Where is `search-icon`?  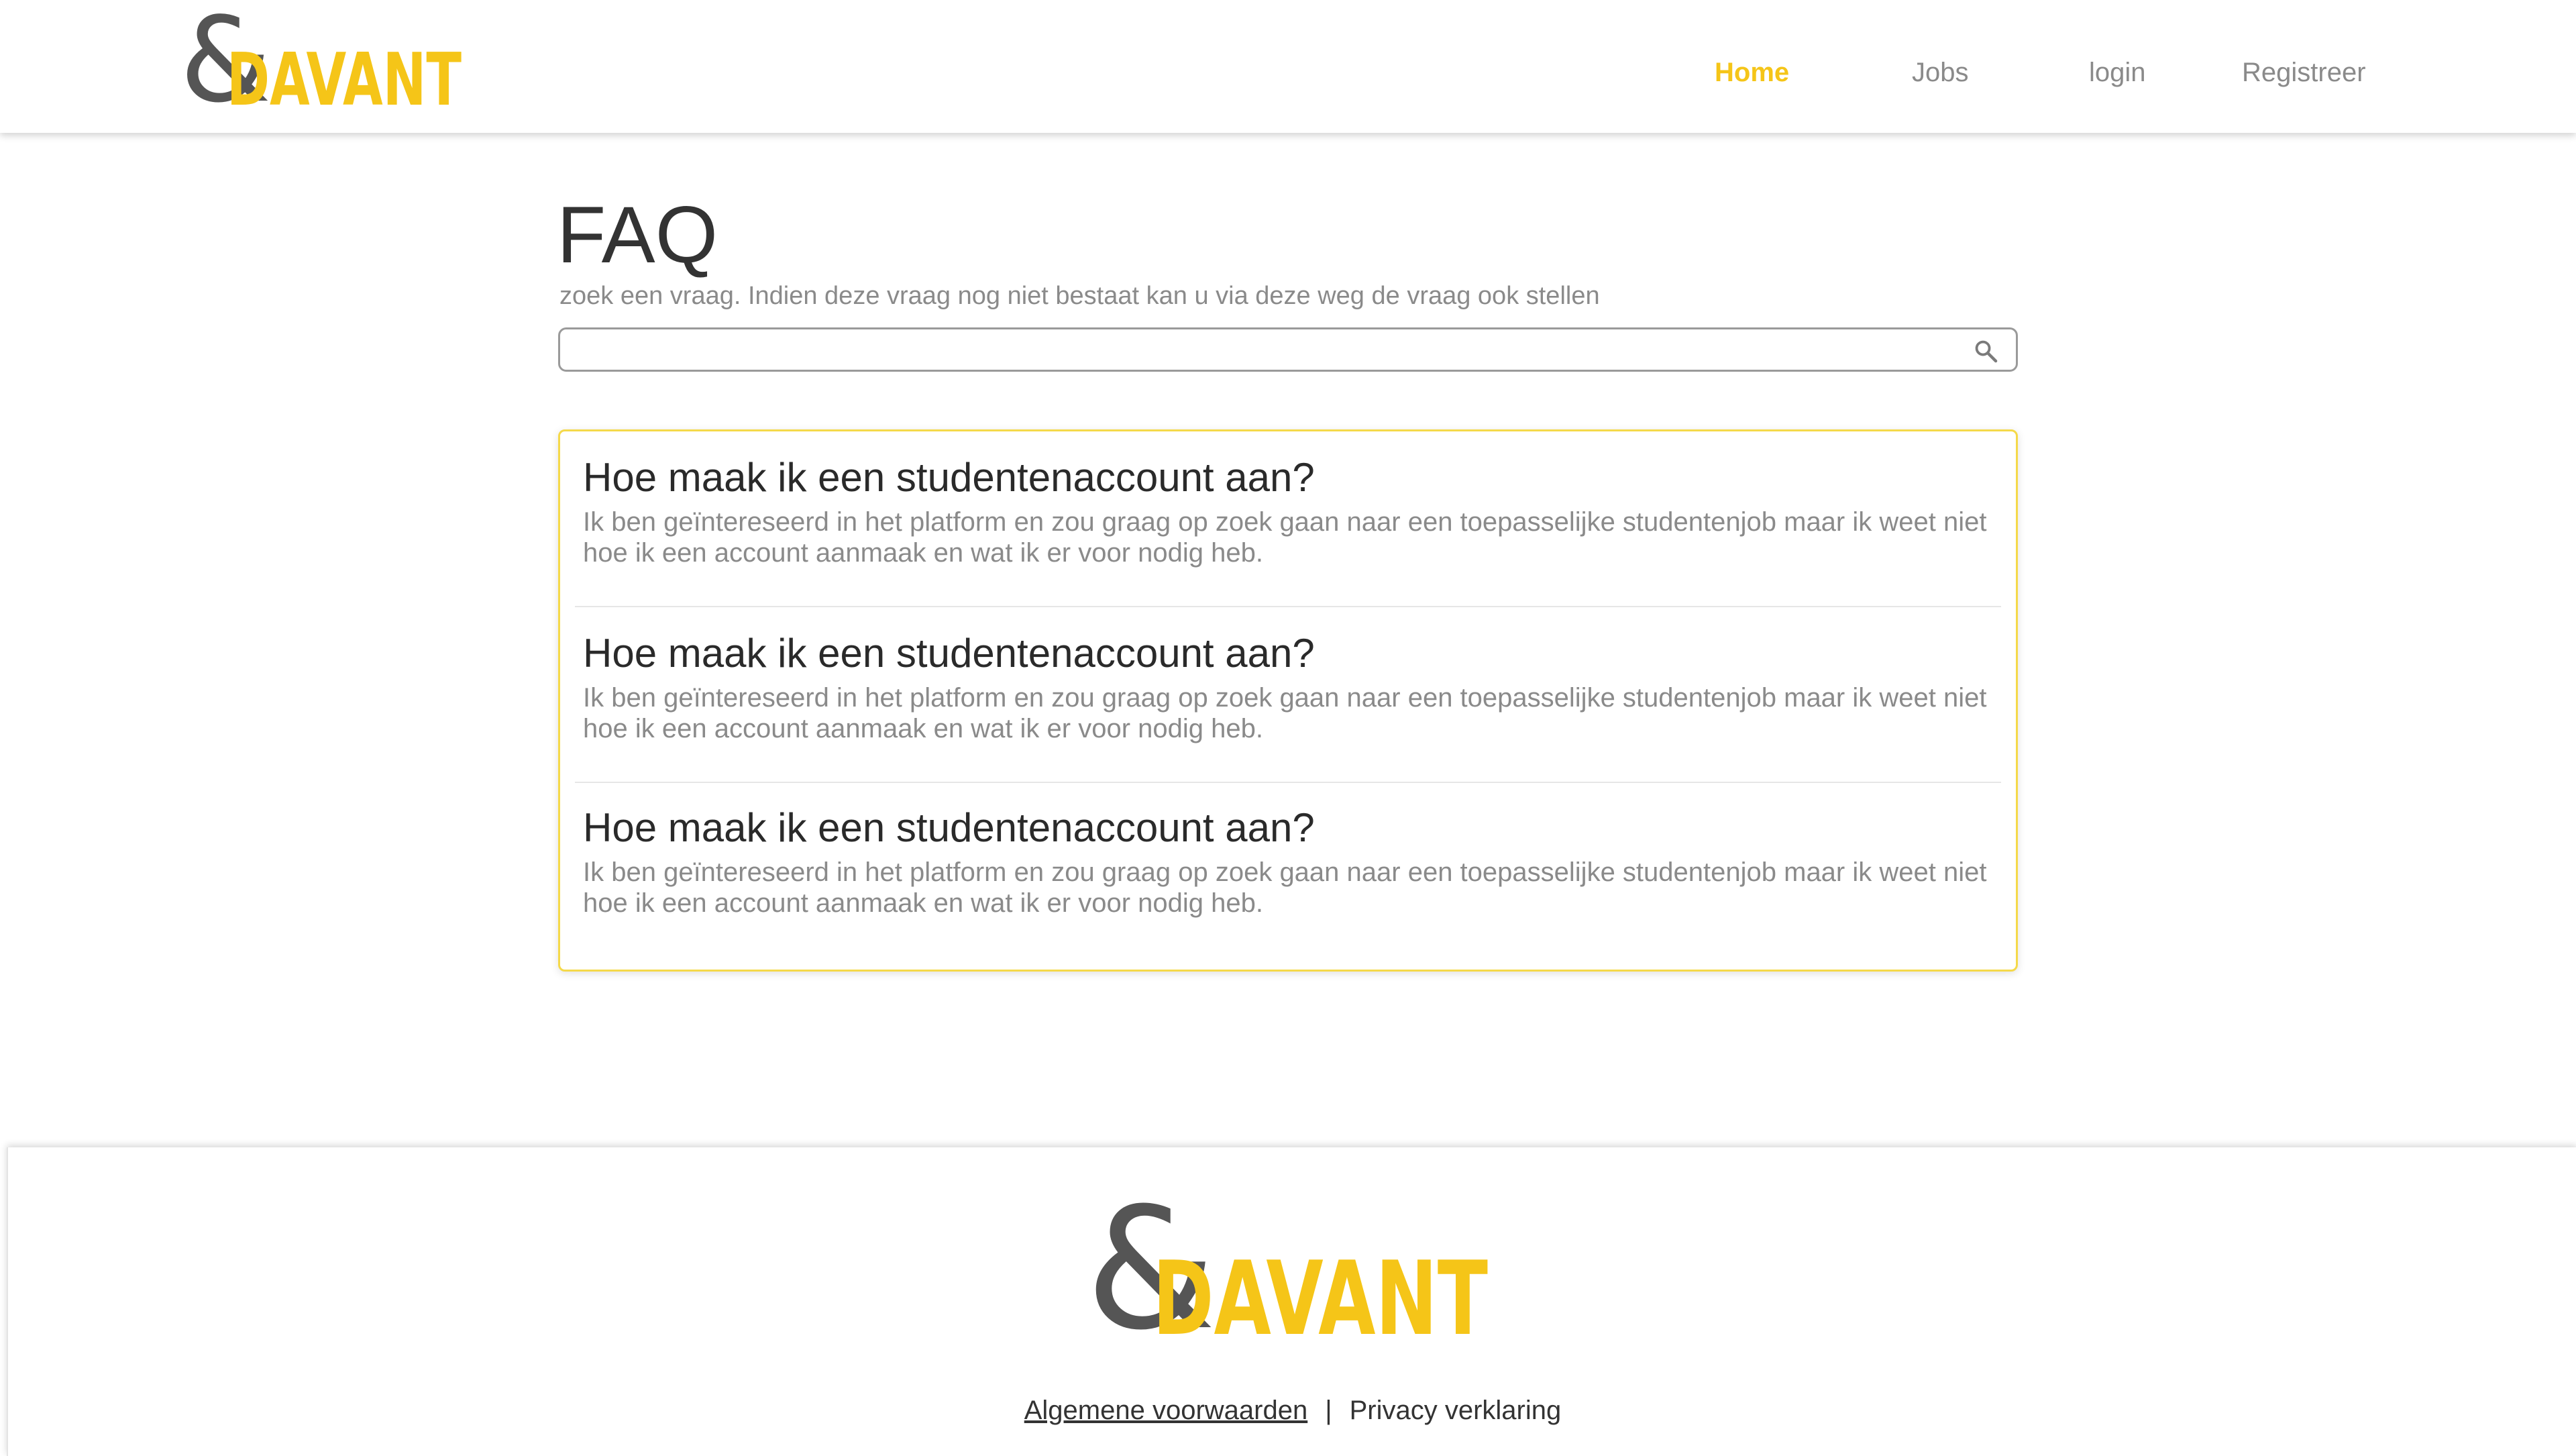 search-icon is located at coordinates (1985, 351).